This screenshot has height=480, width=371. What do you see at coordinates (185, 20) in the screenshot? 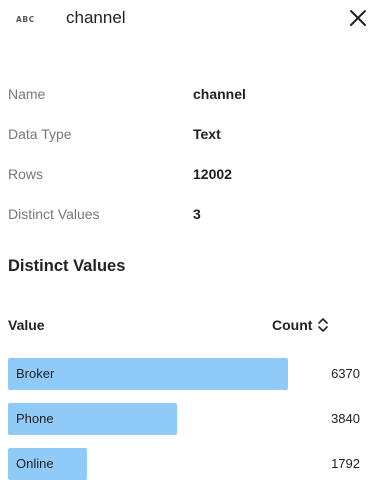
I see `panel-header: ABC channel` at bounding box center [185, 20].